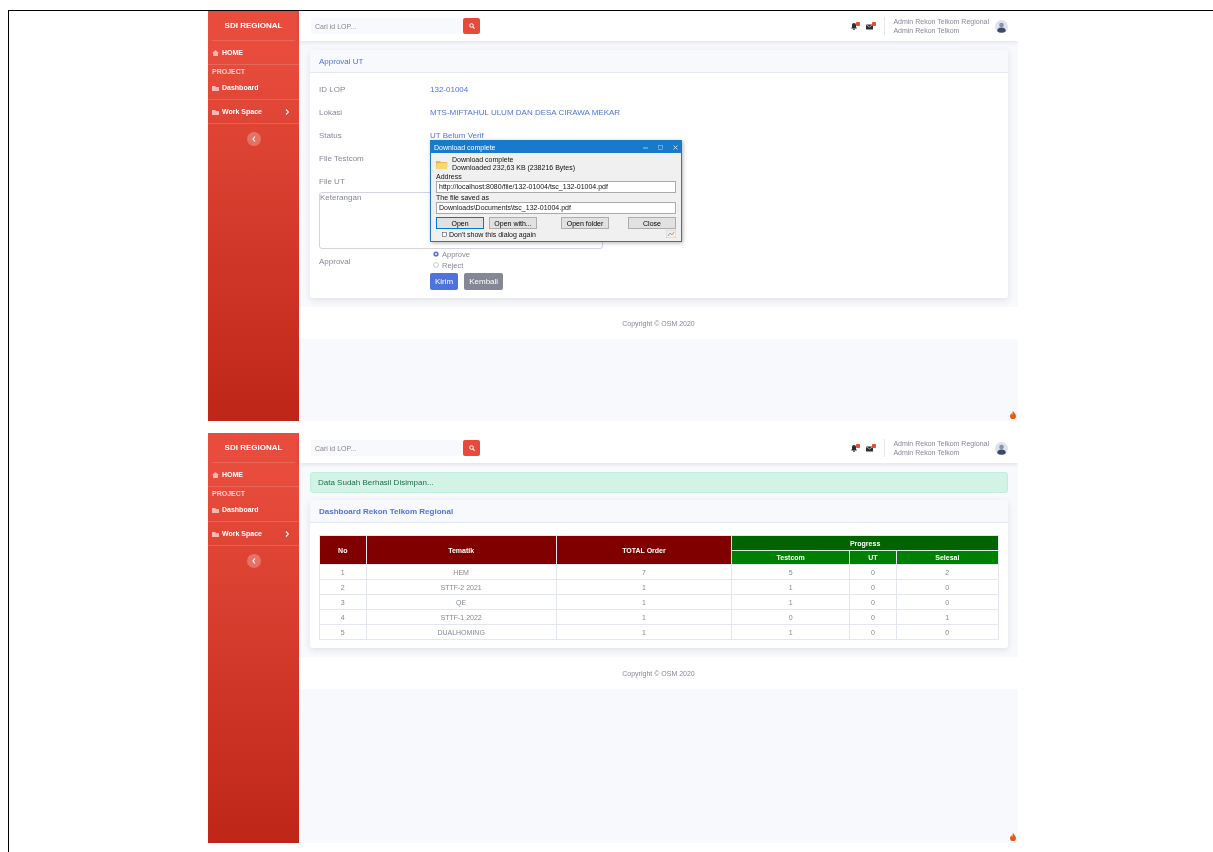 Image resolution: width=1213 pixels, height=852 pixels. I want to click on field-label: Lokasi, so click(331, 112).